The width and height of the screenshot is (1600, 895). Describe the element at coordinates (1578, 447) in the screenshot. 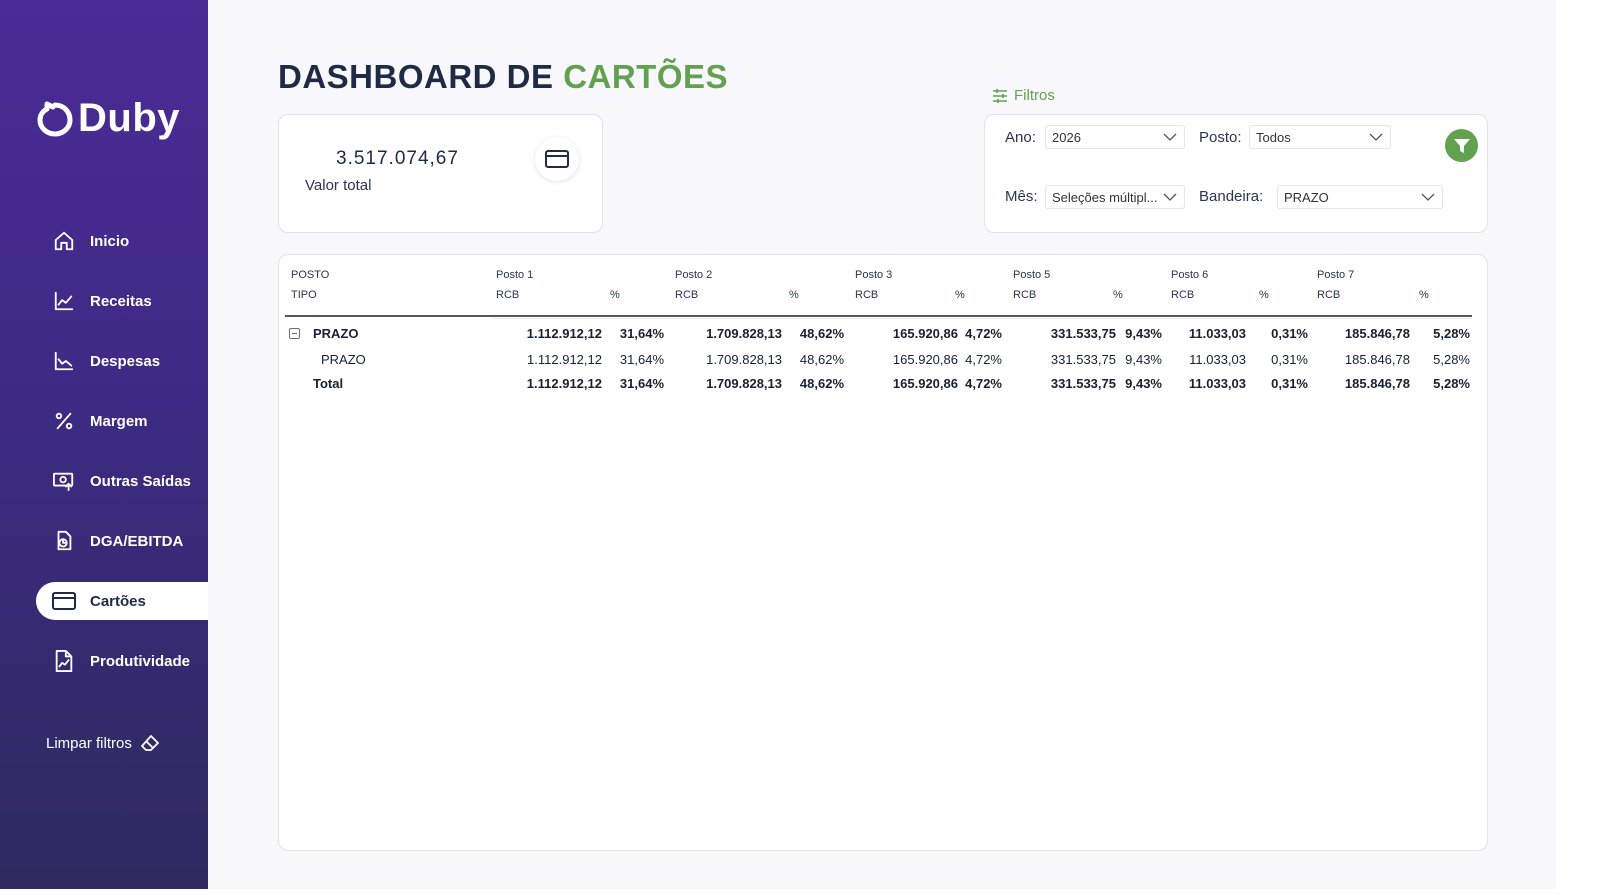

I see `window-margin-right` at that location.